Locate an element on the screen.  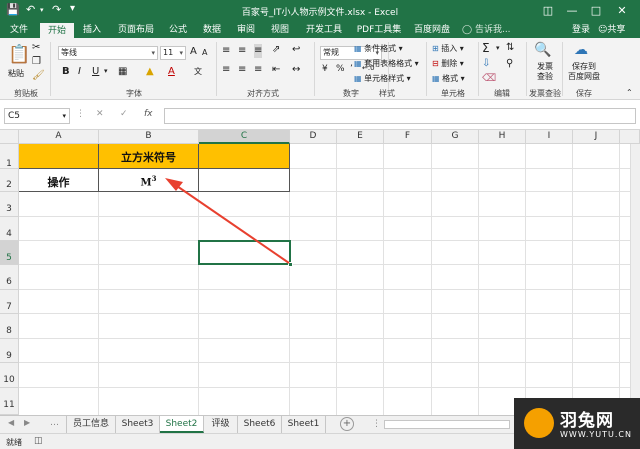
sign-in-link: 登录 is located at coordinates (581, 30).